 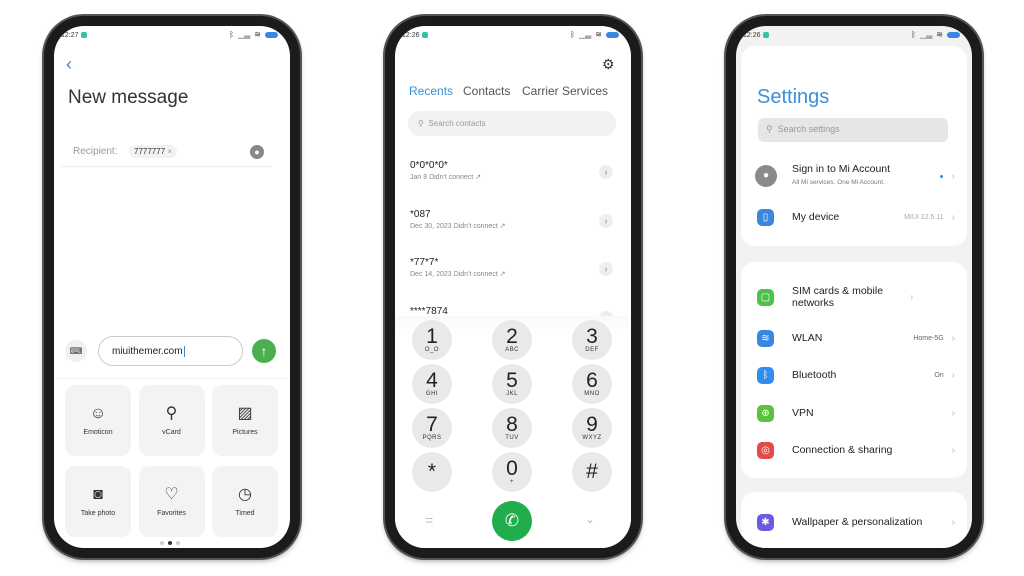 I want to click on image-icon: ▨, so click(x=245, y=413).